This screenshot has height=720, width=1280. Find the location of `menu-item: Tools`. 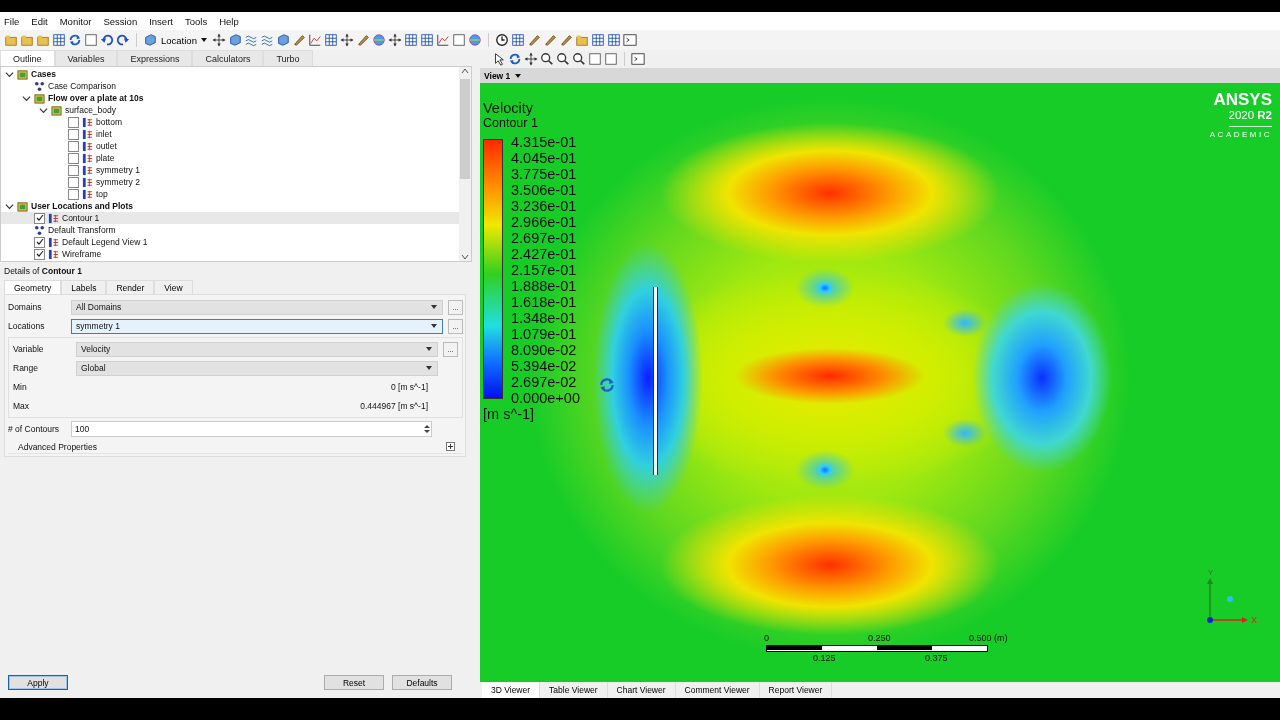

menu-item: Tools is located at coordinates (196, 21).